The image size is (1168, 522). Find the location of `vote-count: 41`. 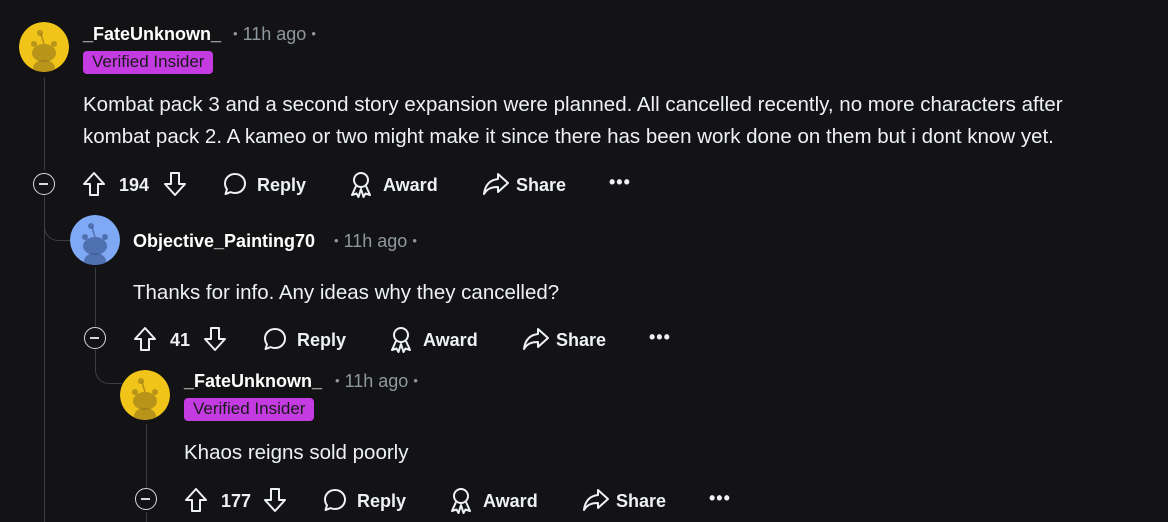

vote-count: 41 is located at coordinates (180, 340).